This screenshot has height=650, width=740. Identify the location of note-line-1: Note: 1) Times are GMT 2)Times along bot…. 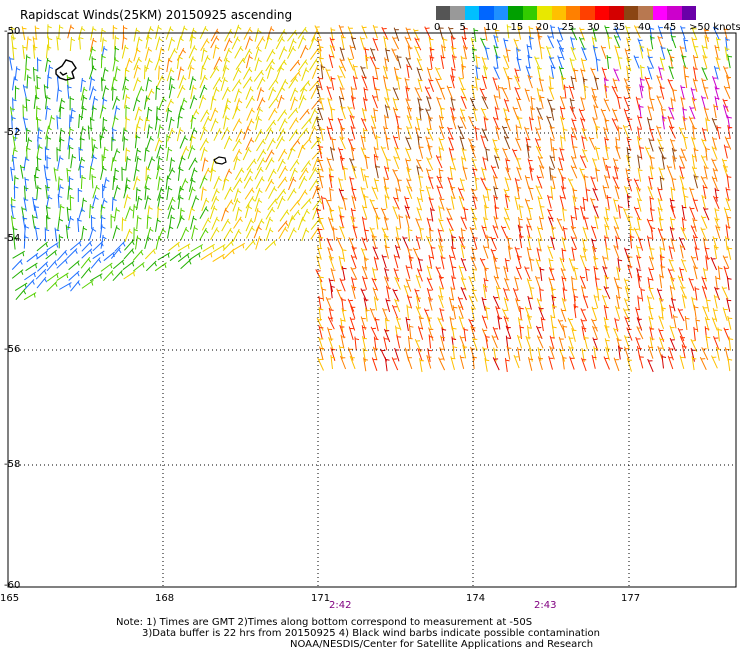
(324, 622).